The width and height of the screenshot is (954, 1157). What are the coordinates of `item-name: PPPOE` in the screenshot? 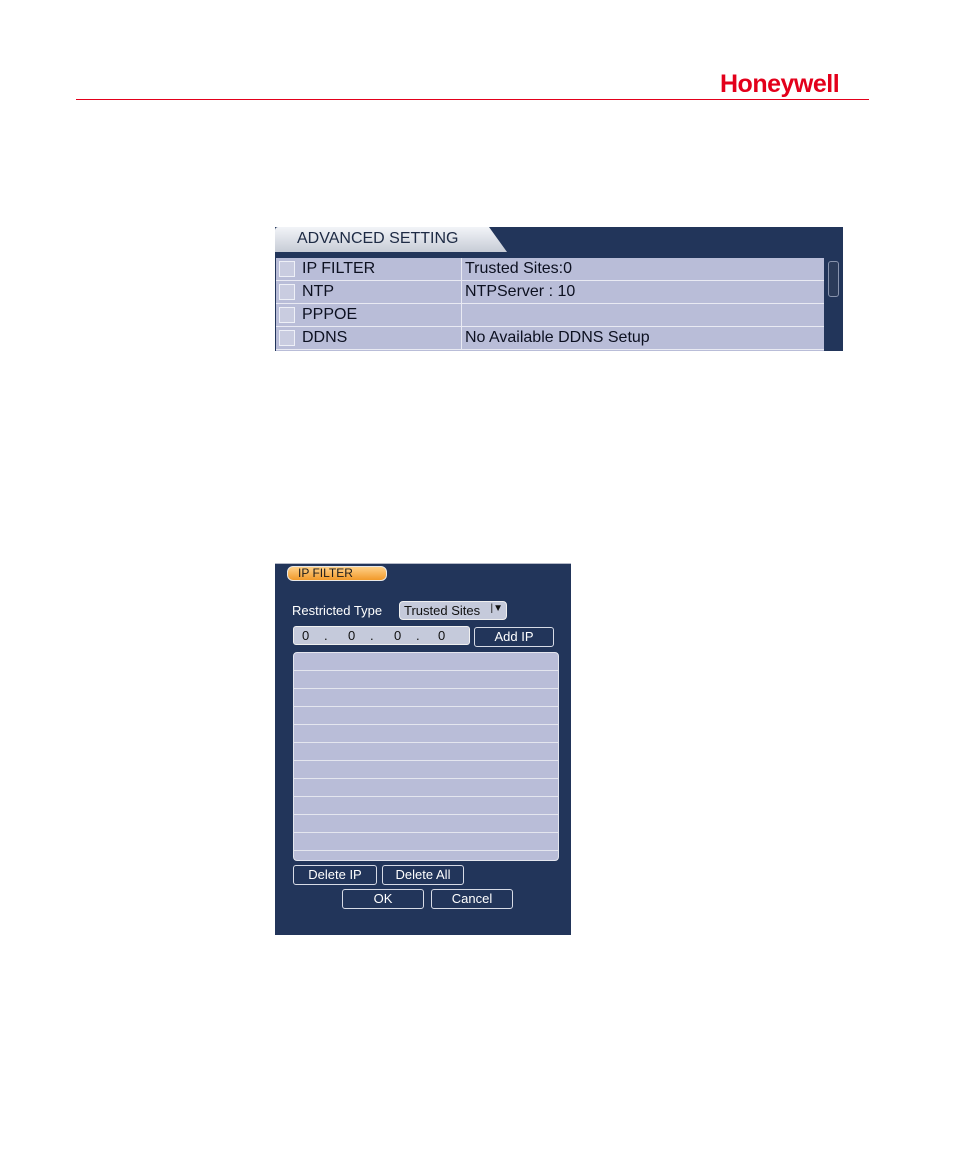 It's located at (330, 314).